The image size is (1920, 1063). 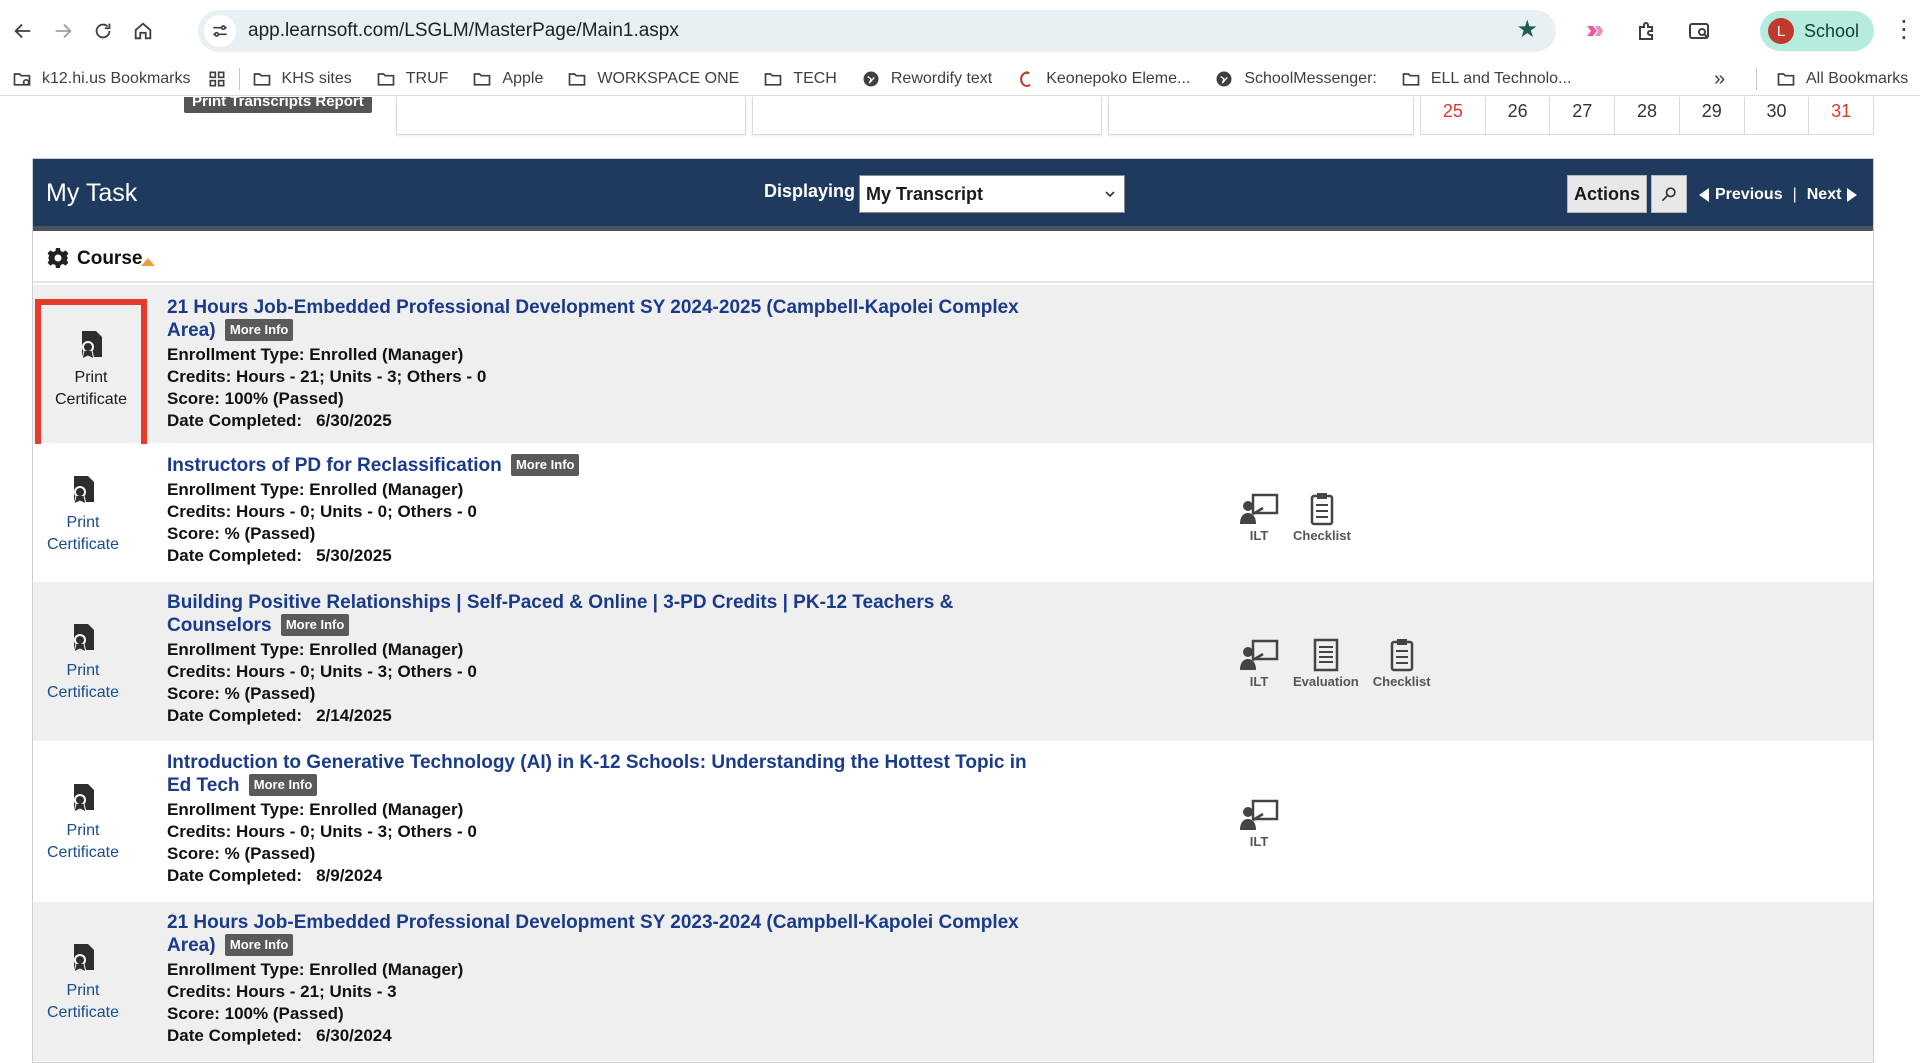 What do you see at coordinates (217, 79) in the screenshot?
I see `apps-grid-icon` at bounding box center [217, 79].